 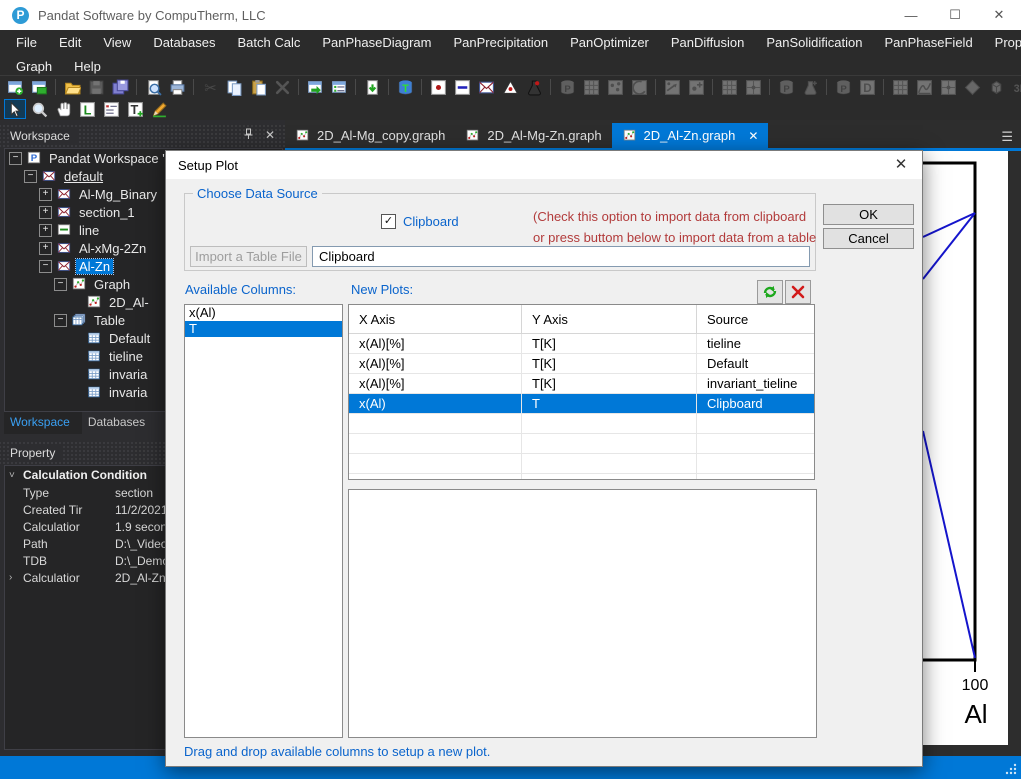 I want to click on chevron-right-icon: ›, so click(x=10, y=577).